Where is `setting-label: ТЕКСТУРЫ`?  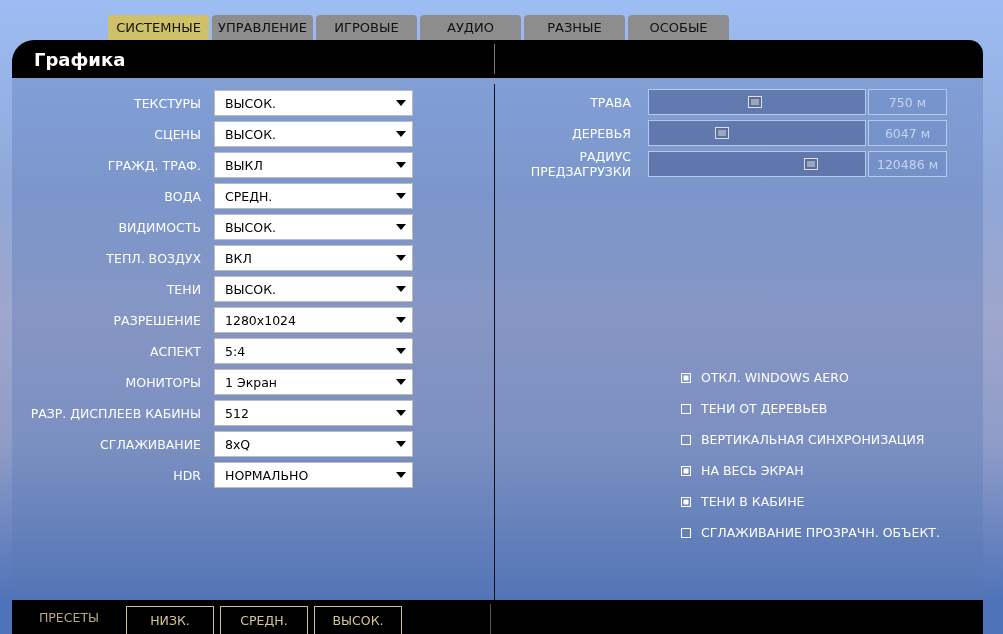
setting-label: ТЕКСТУРЫ is located at coordinates (167, 103).